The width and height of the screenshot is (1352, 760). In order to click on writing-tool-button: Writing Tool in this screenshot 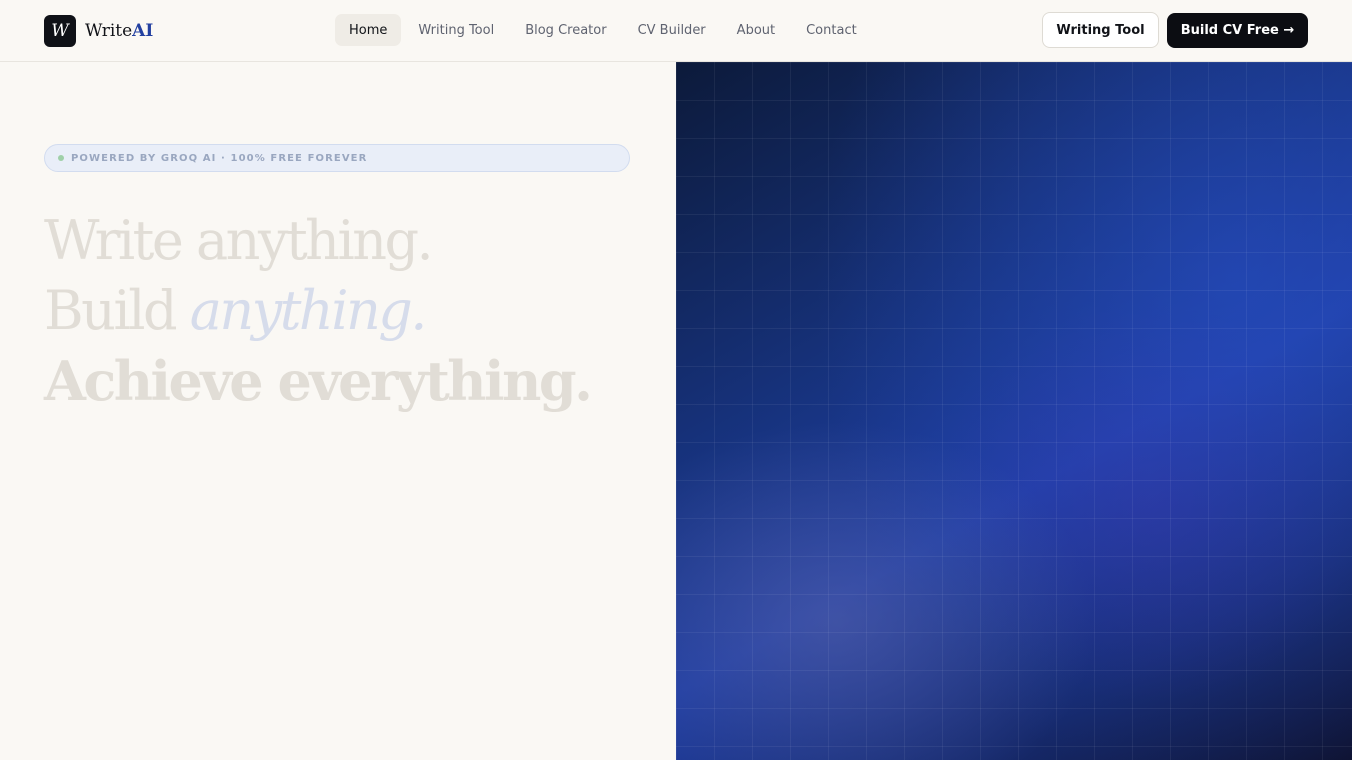, I will do `click(1100, 30)`.